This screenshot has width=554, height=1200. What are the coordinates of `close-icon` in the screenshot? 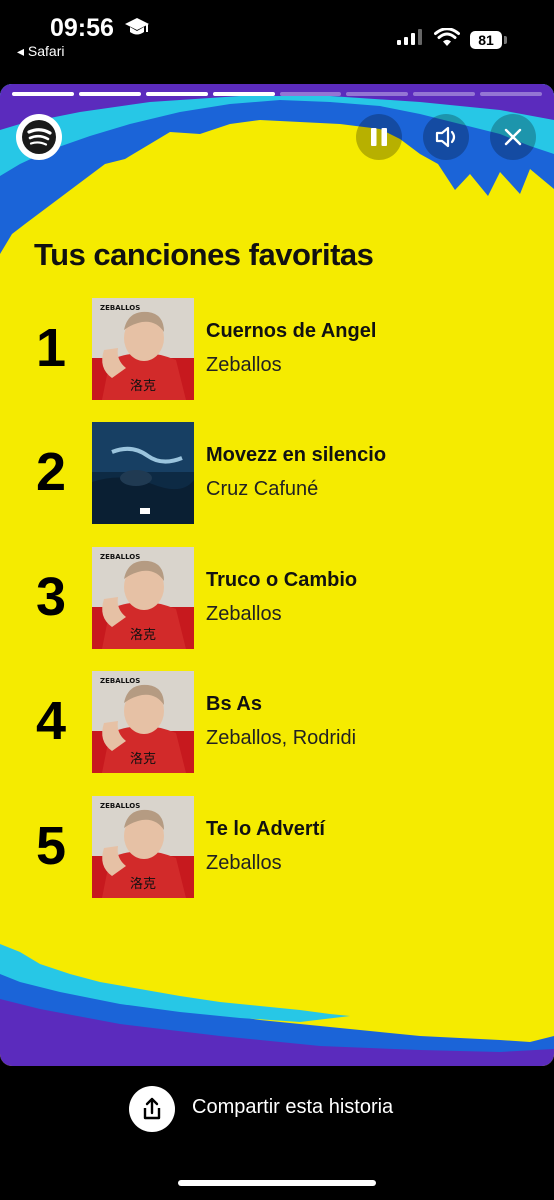 It's located at (513, 137).